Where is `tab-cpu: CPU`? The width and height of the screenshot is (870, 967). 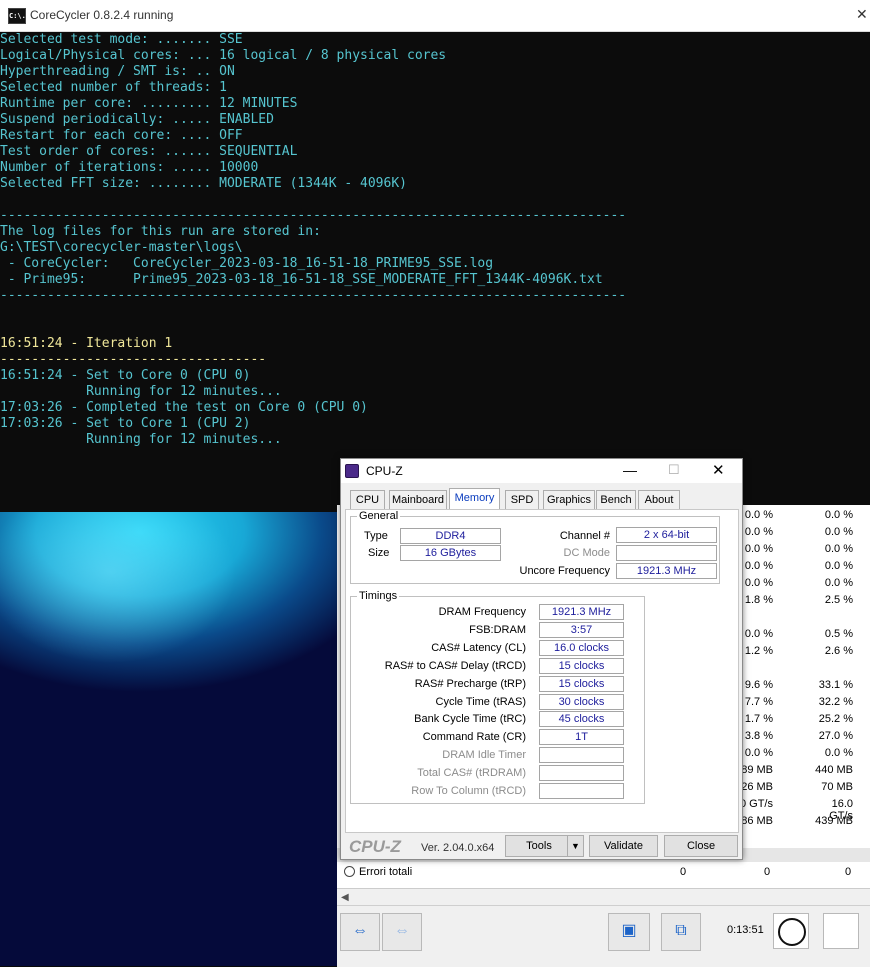 tab-cpu: CPU is located at coordinates (367, 499).